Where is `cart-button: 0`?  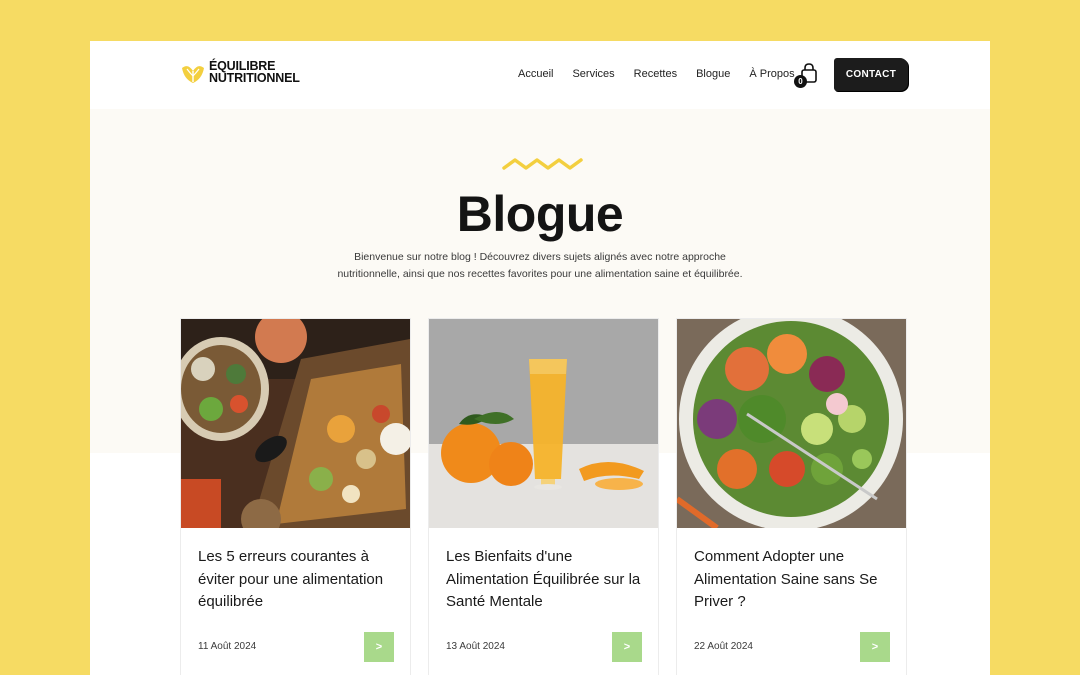 cart-button: 0 is located at coordinates (806, 76).